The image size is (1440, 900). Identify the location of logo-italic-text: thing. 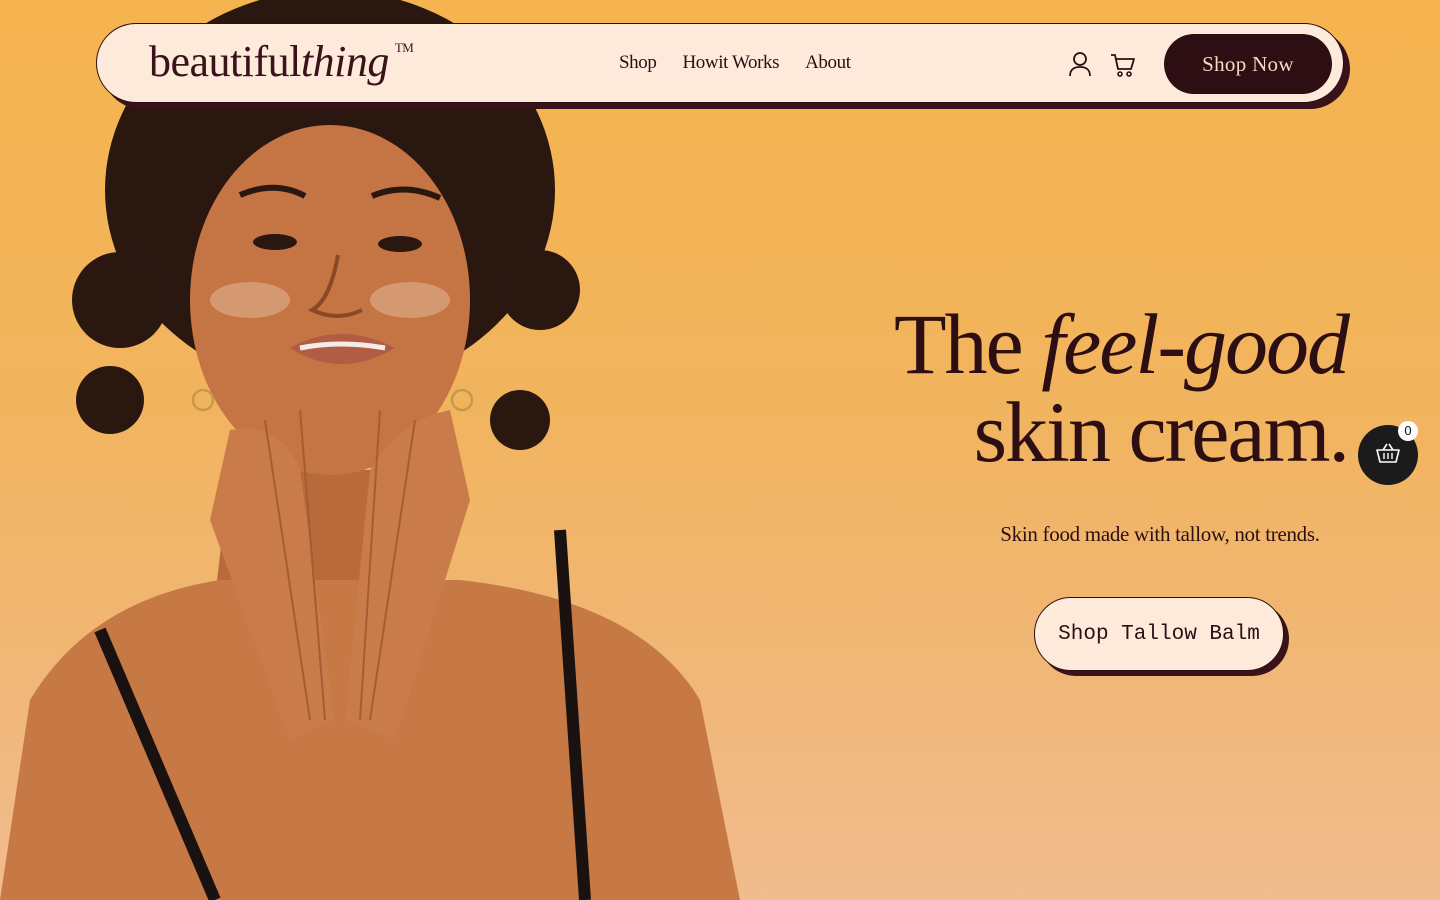
(344, 61).